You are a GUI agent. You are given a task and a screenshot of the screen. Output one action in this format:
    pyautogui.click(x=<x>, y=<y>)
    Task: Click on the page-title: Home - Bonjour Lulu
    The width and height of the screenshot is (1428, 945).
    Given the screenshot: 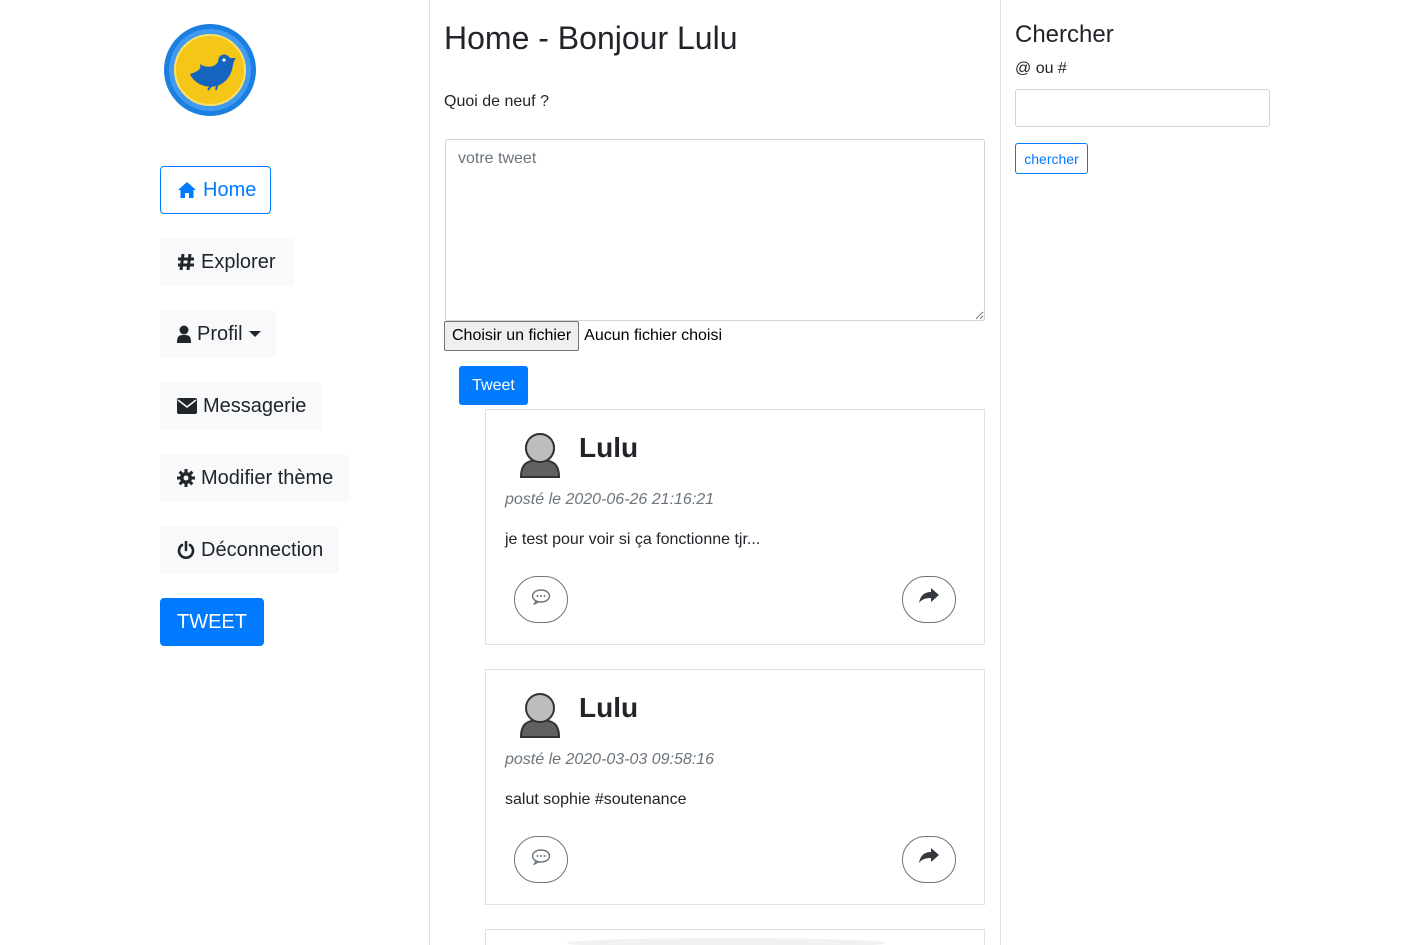 What is the action you would take?
    pyautogui.click(x=591, y=38)
    